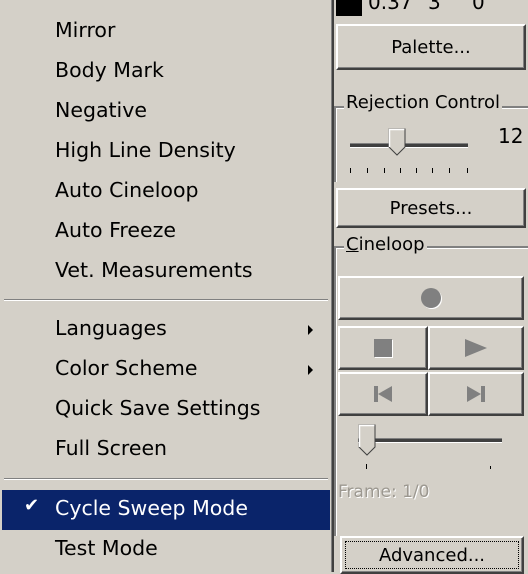 This screenshot has height=574, width=528. I want to click on menu-item-label: High Line Density, so click(145, 150).